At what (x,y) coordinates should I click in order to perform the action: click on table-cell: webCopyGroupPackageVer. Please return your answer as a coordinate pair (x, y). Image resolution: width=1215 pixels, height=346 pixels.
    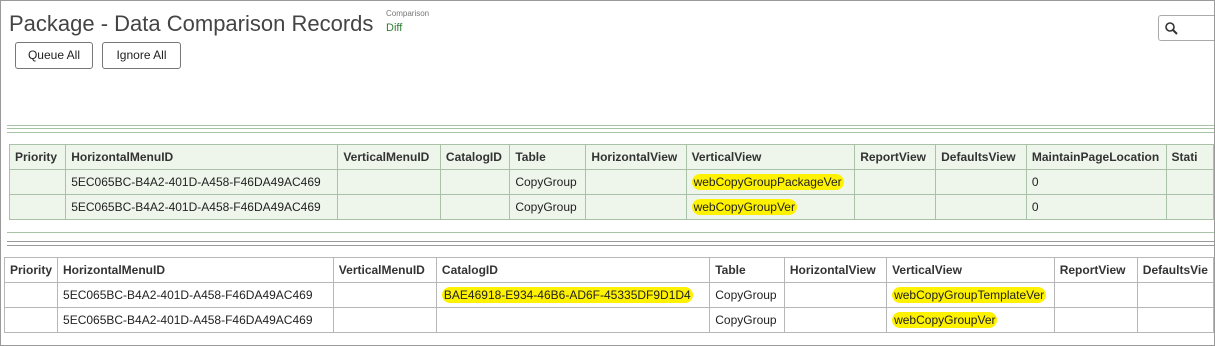
    Looking at the image, I should click on (770, 182).